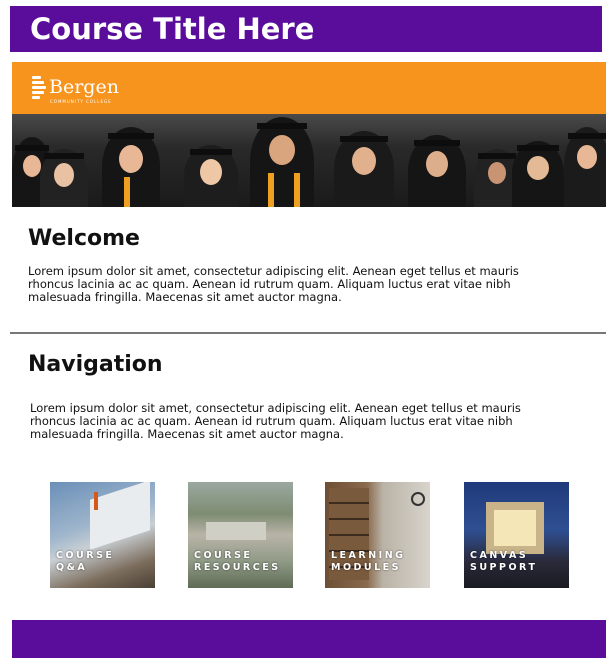 This screenshot has height=666, width=606. Describe the element at coordinates (102, 535) in the screenshot. I see `tile-course-qa: COURSE Q&A` at that location.